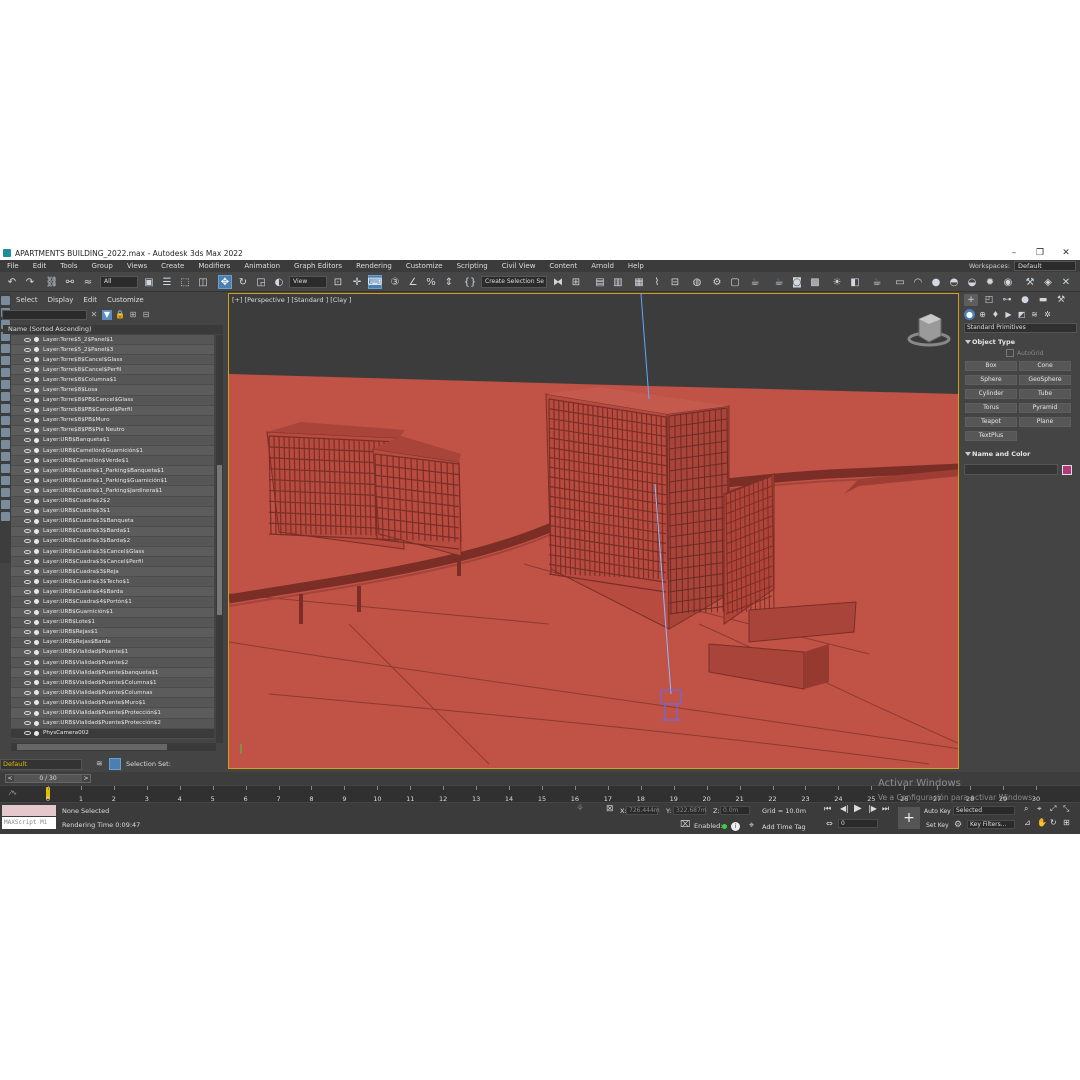 Image resolution: width=1080 pixels, height=1080 pixels. Describe the element at coordinates (5, 492) in the screenshot. I see `filter-icon` at that location.